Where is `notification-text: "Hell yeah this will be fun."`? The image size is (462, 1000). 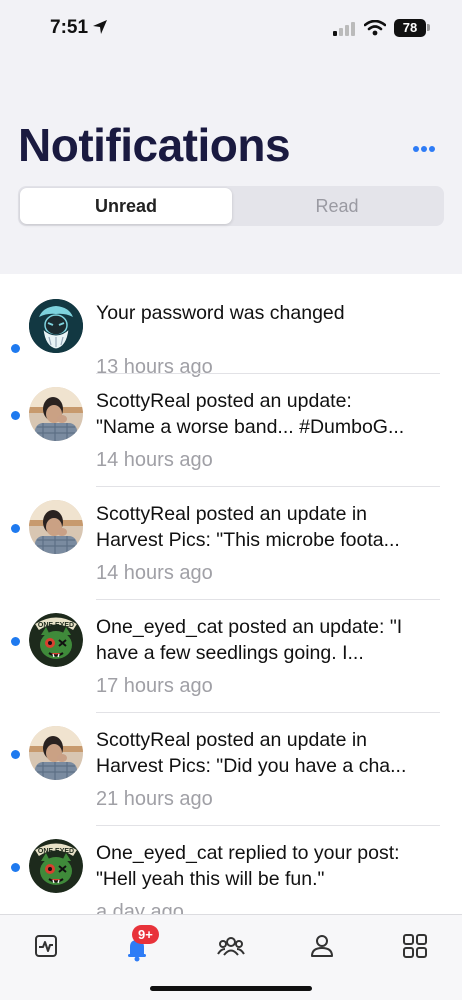 notification-text: "Hell yeah this will be fun." is located at coordinates (210, 879).